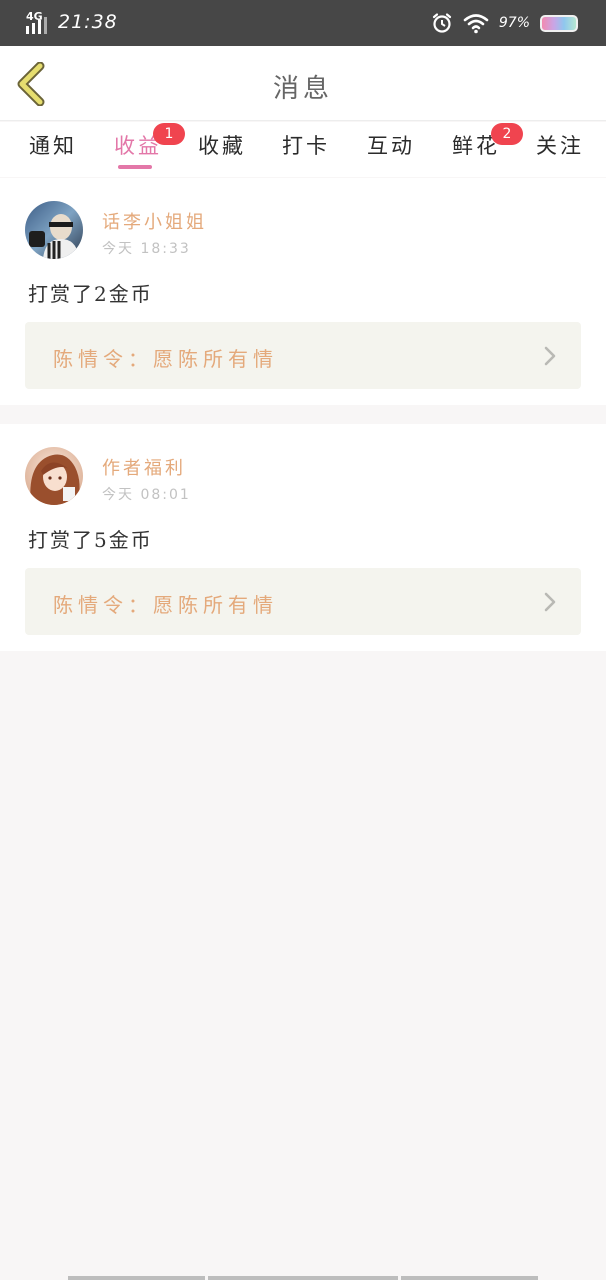 The height and width of the screenshot is (1280, 606). Describe the element at coordinates (146, 495) in the screenshot. I see `timestamp: 今天 08:01` at that location.